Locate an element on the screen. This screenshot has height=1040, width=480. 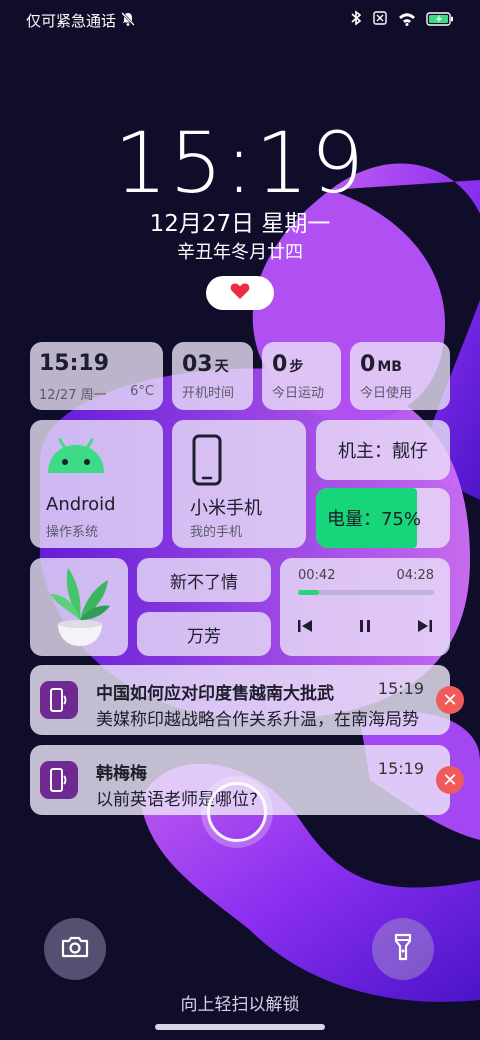
device-label: 我的手机 is located at coordinates (216, 532).